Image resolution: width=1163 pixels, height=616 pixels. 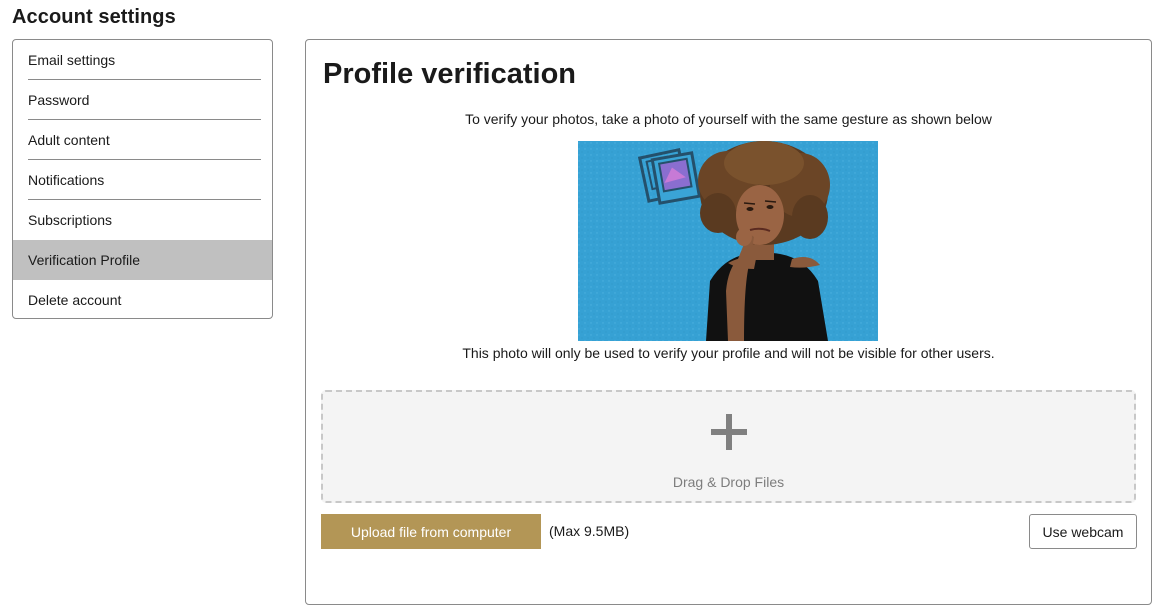 I want to click on sidebar-item-adult-content: Adult content, so click(x=142, y=140).